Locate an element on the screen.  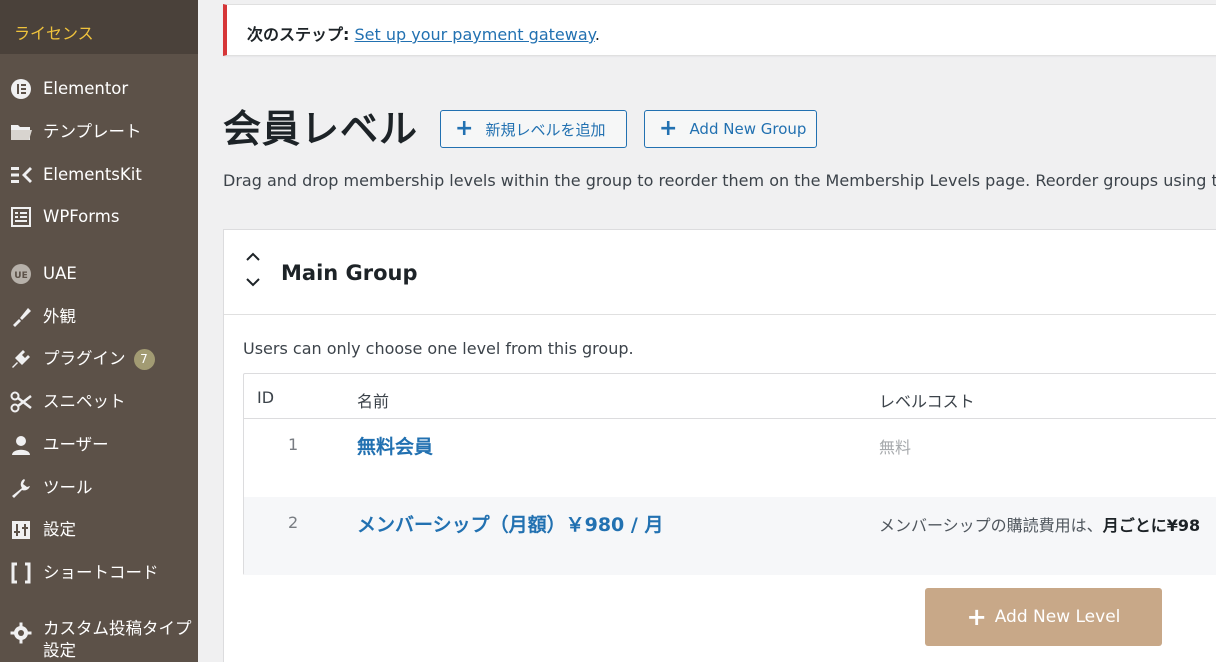
add-new-group-button: + Add New Group is located at coordinates (730, 129).